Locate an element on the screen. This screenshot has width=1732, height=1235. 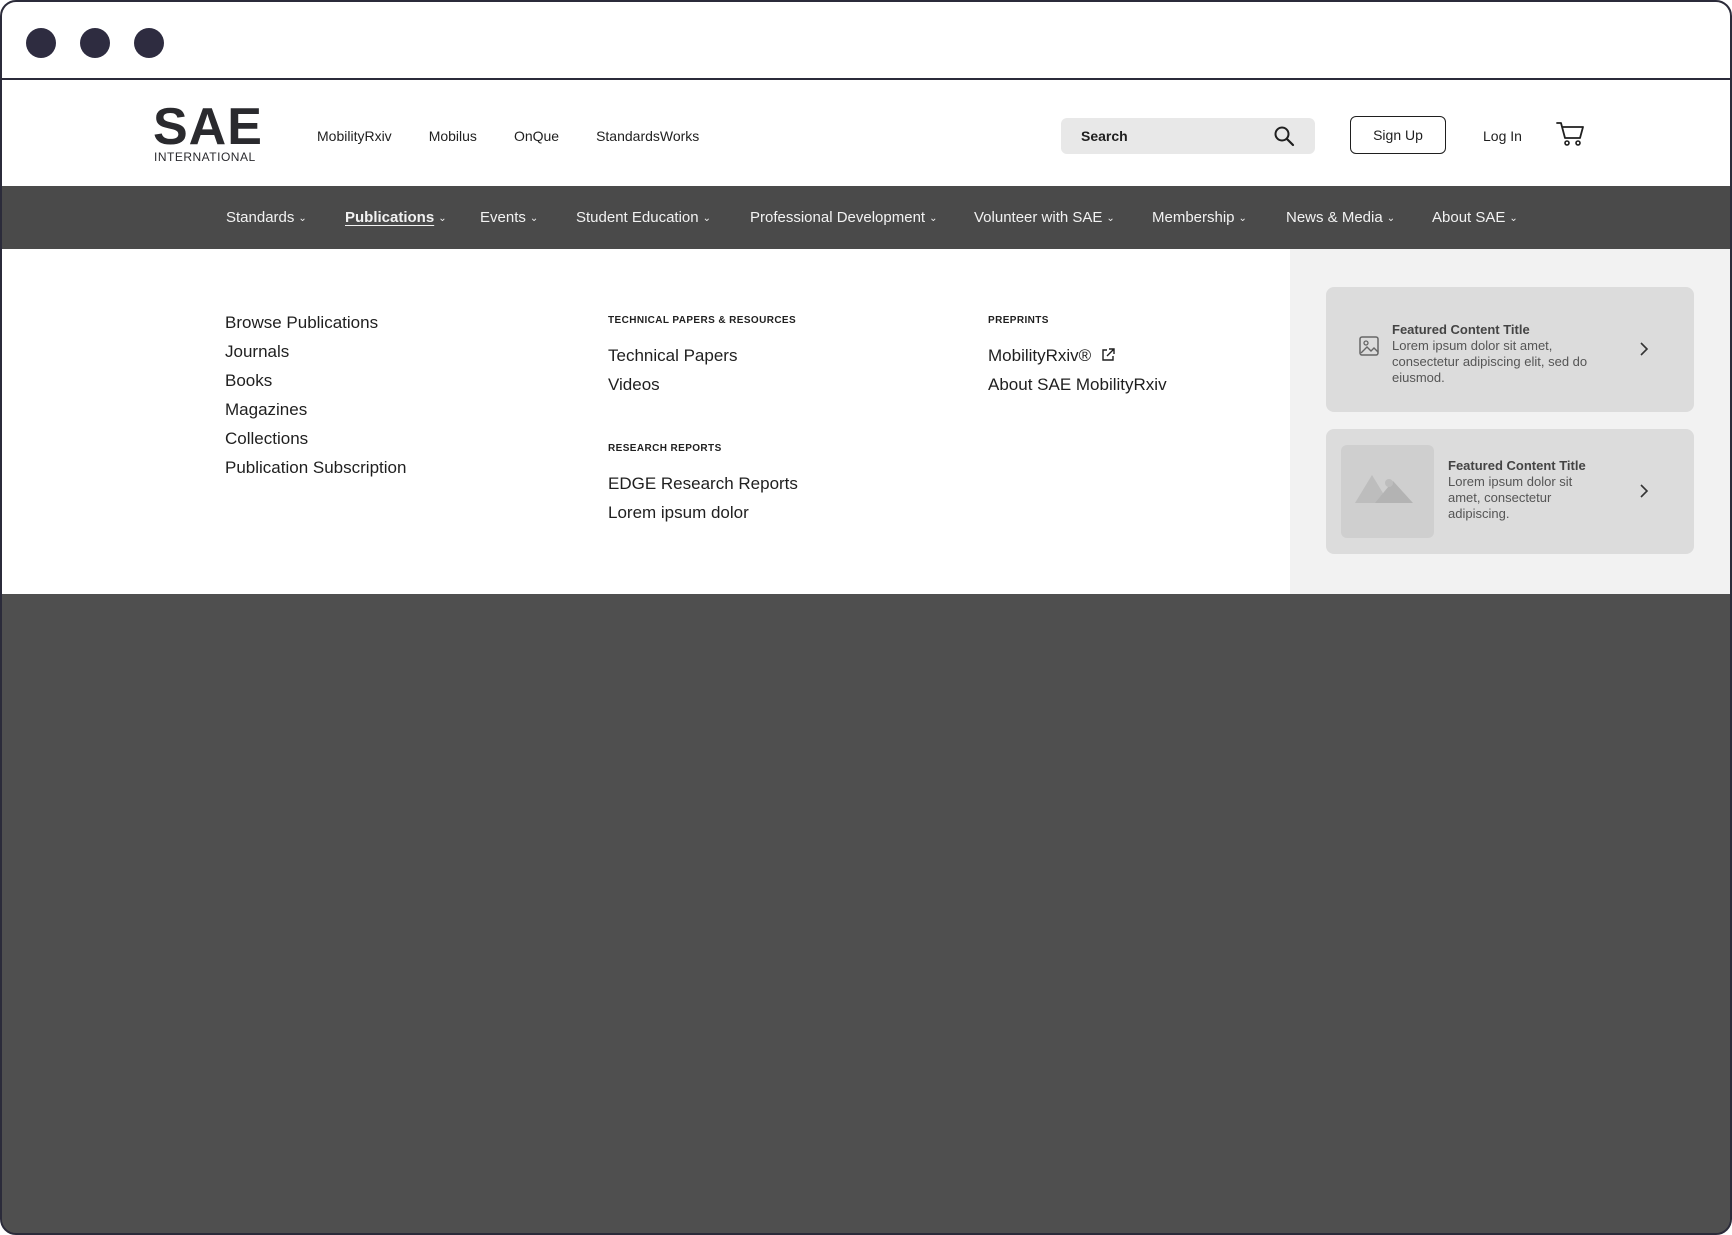
desc-line: adipiscing. is located at coordinates (1479, 513).